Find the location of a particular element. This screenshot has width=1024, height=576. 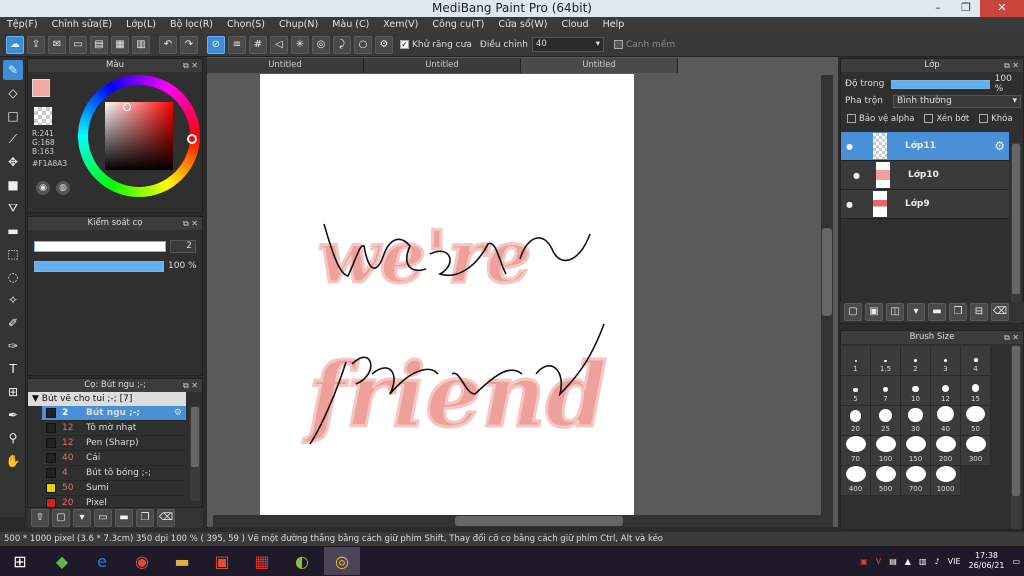

close-button: ✕ is located at coordinates (1002, 8).